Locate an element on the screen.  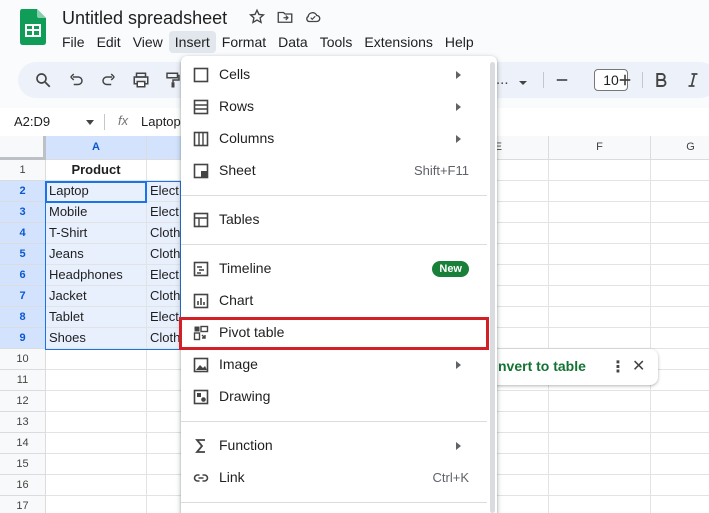
menu-help: Help is located at coordinates (459, 42).